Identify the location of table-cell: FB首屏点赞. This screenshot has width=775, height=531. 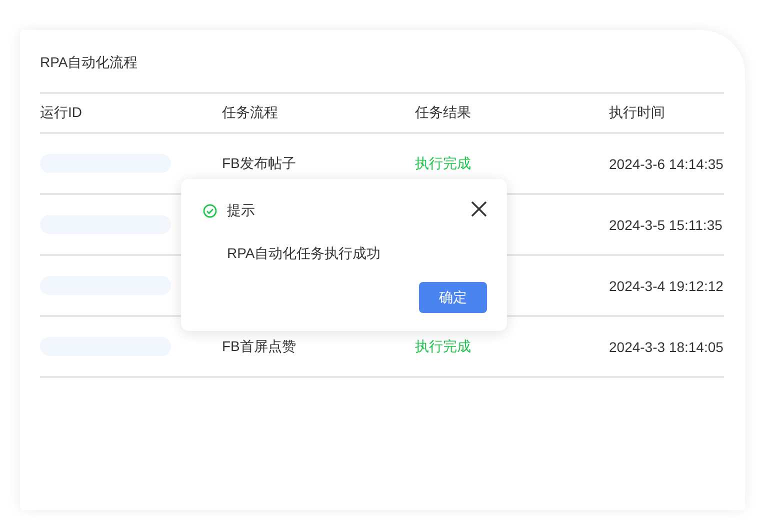
(259, 346).